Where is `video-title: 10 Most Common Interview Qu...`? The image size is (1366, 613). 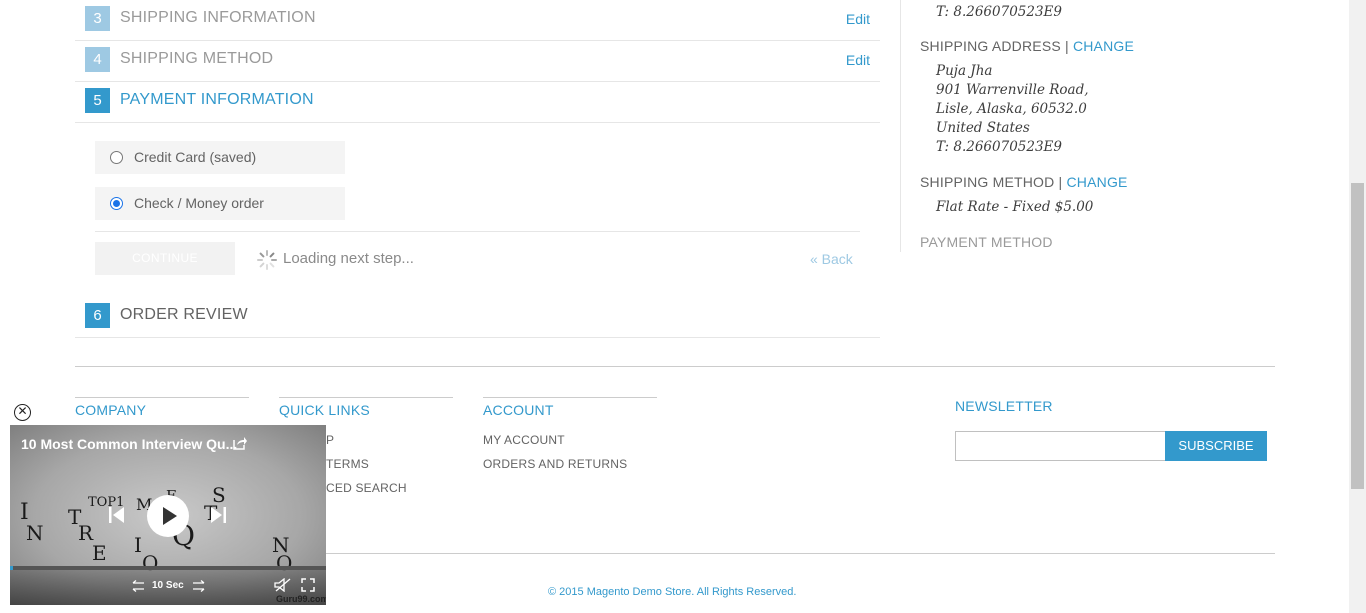
video-title: 10 Most Common Interview Qu... is located at coordinates (129, 444).